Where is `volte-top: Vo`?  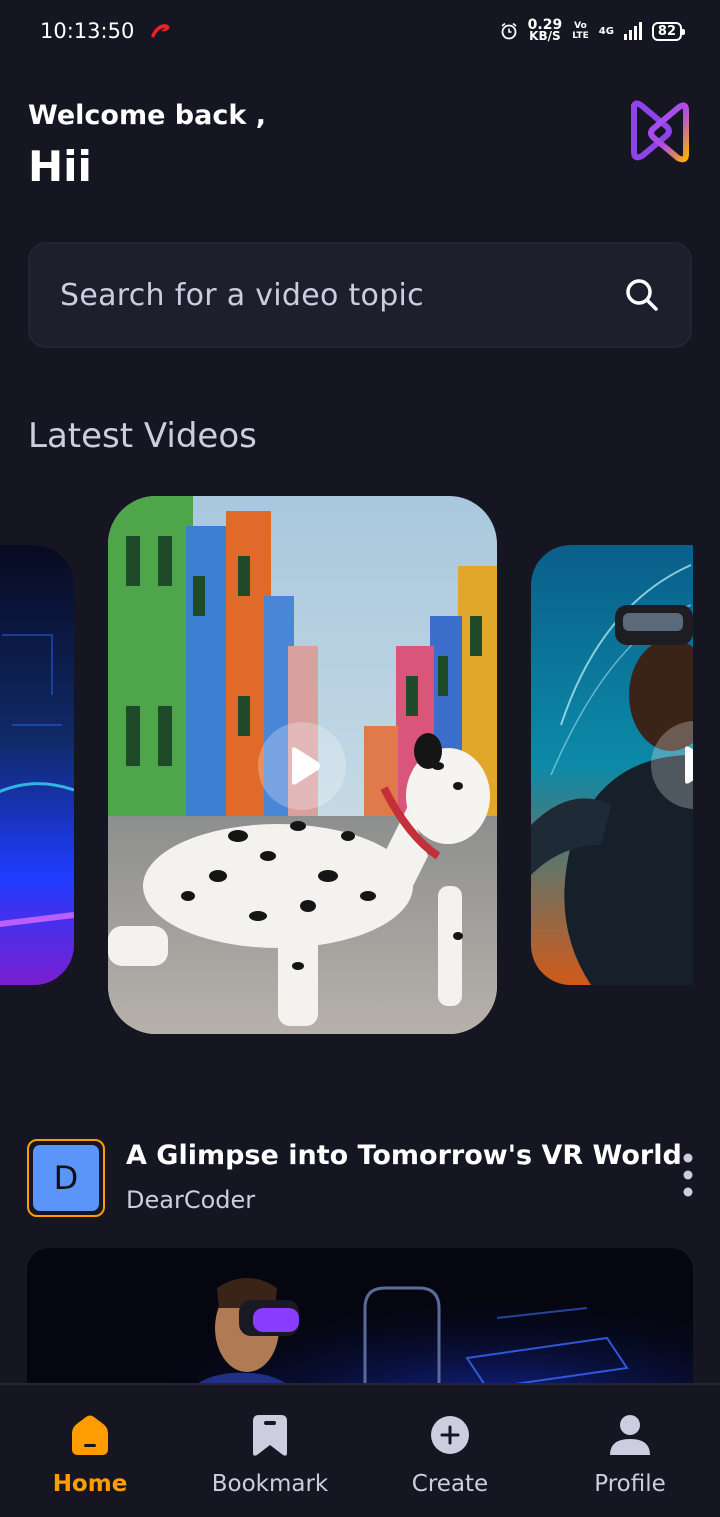 volte-top: Vo is located at coordinates (580, 26).